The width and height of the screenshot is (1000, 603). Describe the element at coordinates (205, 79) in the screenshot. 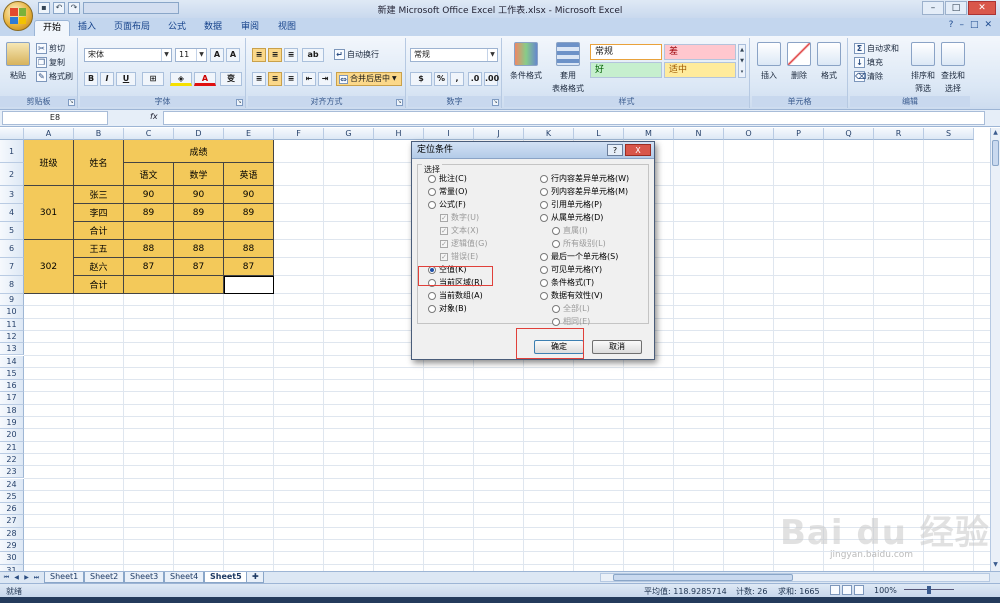

I see `font-color-button: A` at that location.